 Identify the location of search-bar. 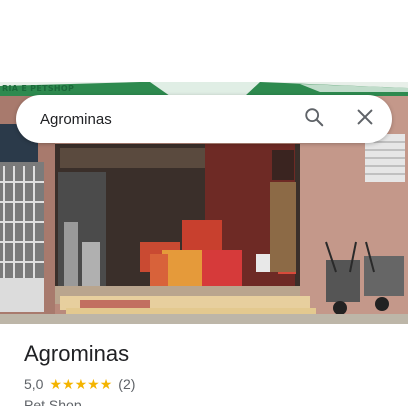
(204, 119).